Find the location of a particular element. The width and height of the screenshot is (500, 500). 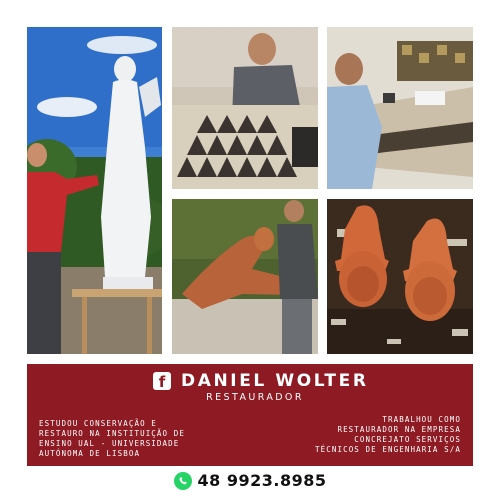

photo-terracotta-heads is located at coordinates (400, 276).